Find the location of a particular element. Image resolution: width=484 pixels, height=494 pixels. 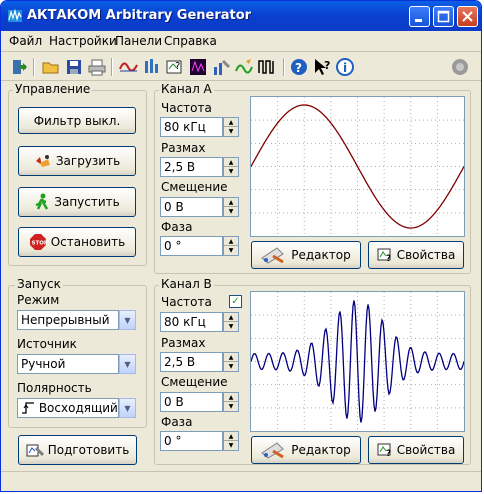

load-button-label: Загрузить is located at coordinates (88, 161).